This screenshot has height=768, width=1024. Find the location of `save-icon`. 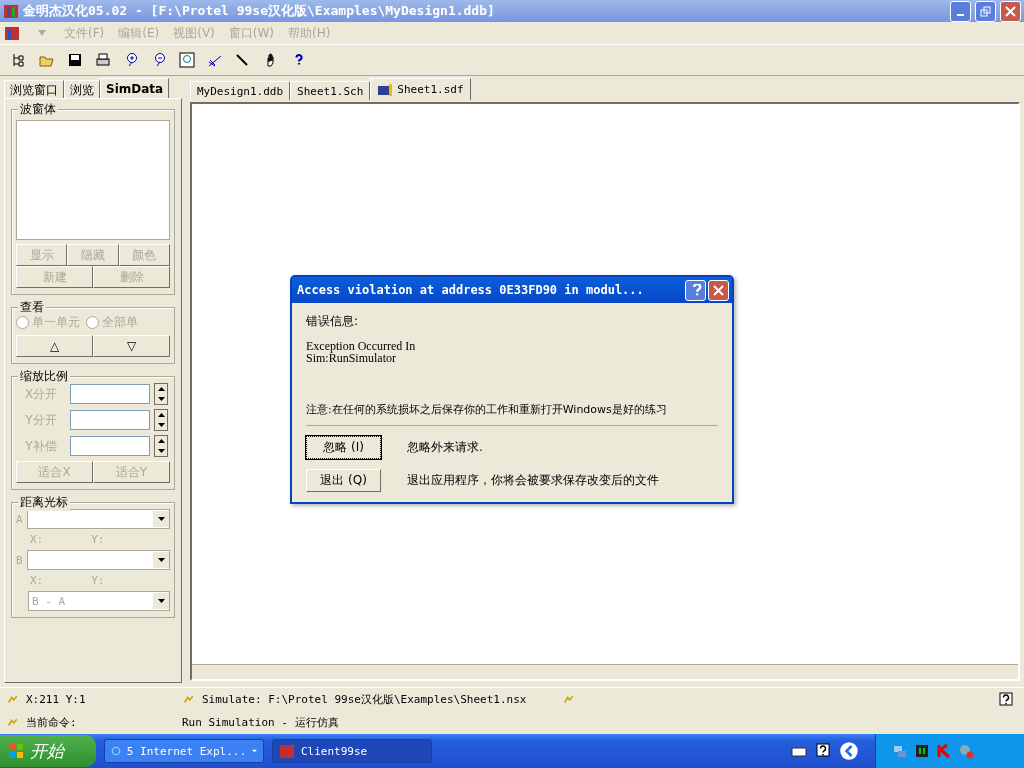

save-icon is located at coordinates (75, 60).